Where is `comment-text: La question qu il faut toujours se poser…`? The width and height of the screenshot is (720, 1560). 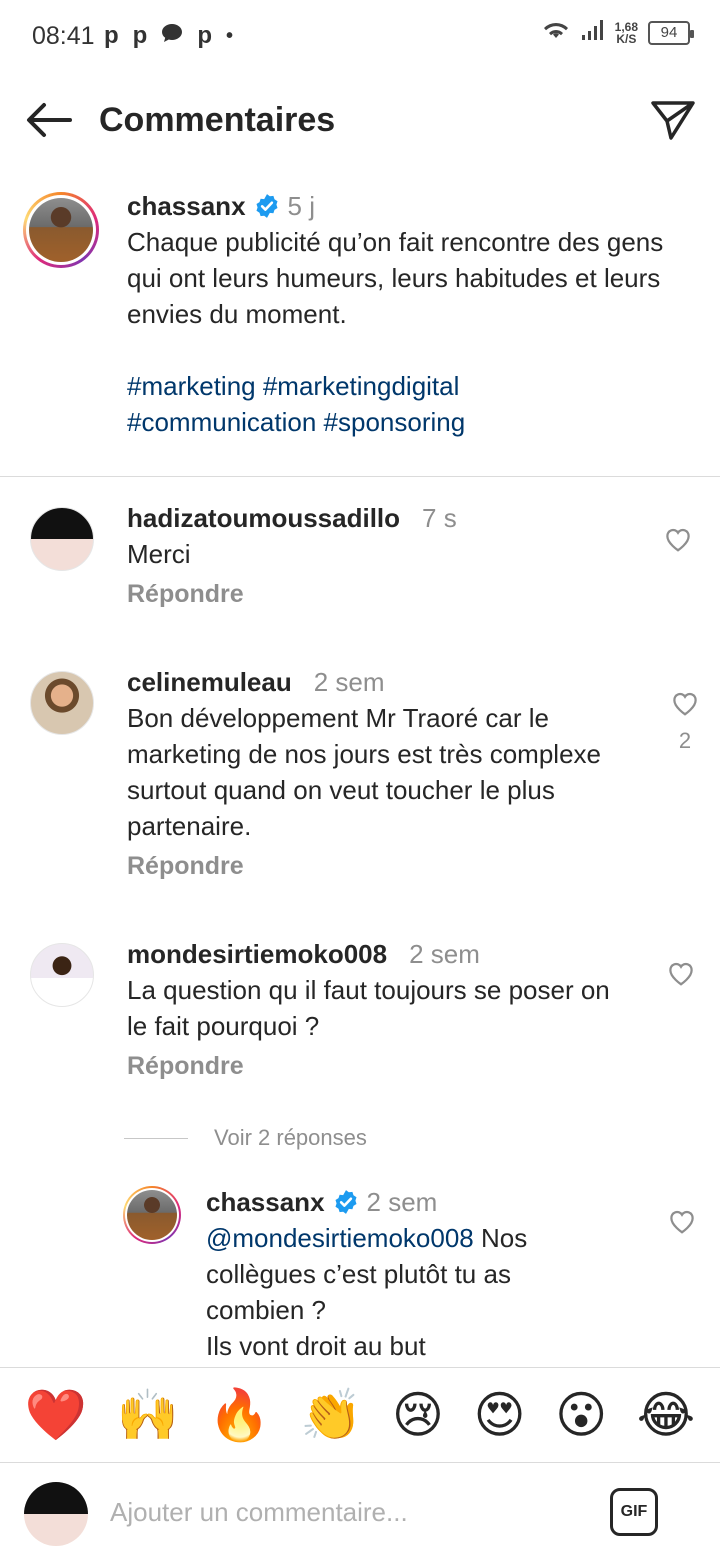 comment-text: La question qu il faut toujours se poser… is located at coordinates (368, 1008).